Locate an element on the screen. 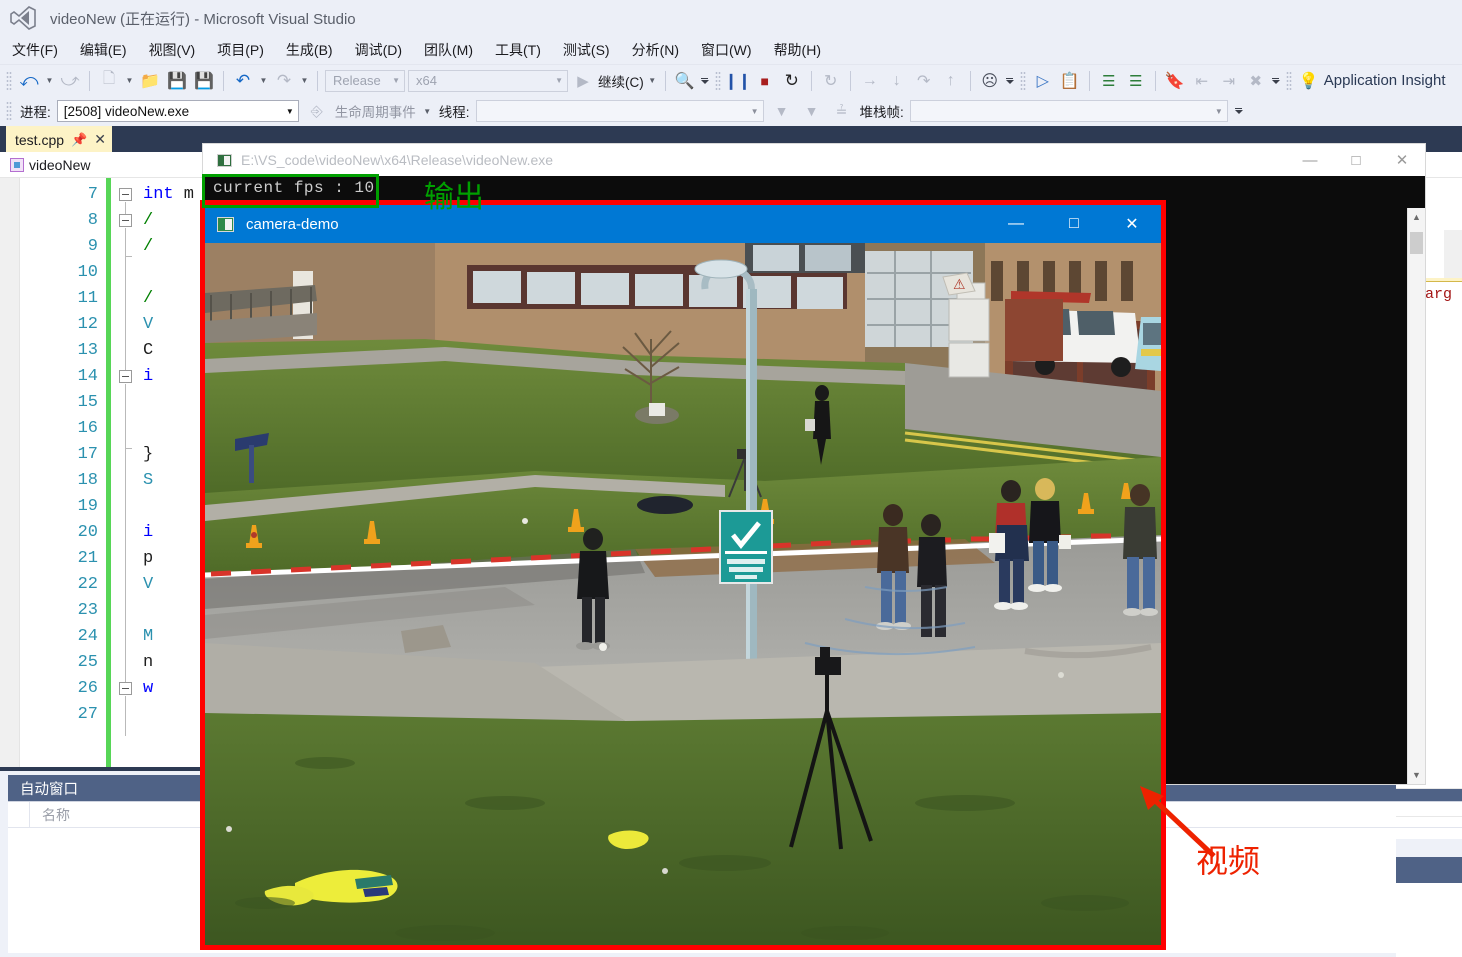 The image size is (1462, 957). camera-title-bar: camera-demo — □ ✕ is located at coordinates (683, 224).